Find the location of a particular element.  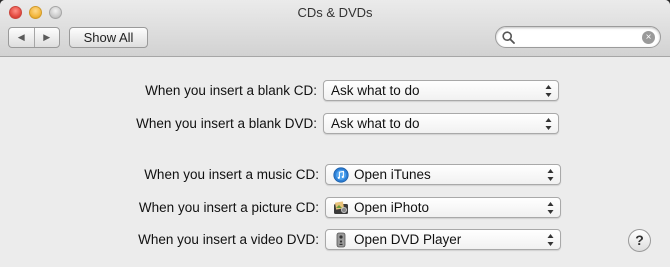

setting-label: When you insert a video DVD: is located at coordinates (228, 239).